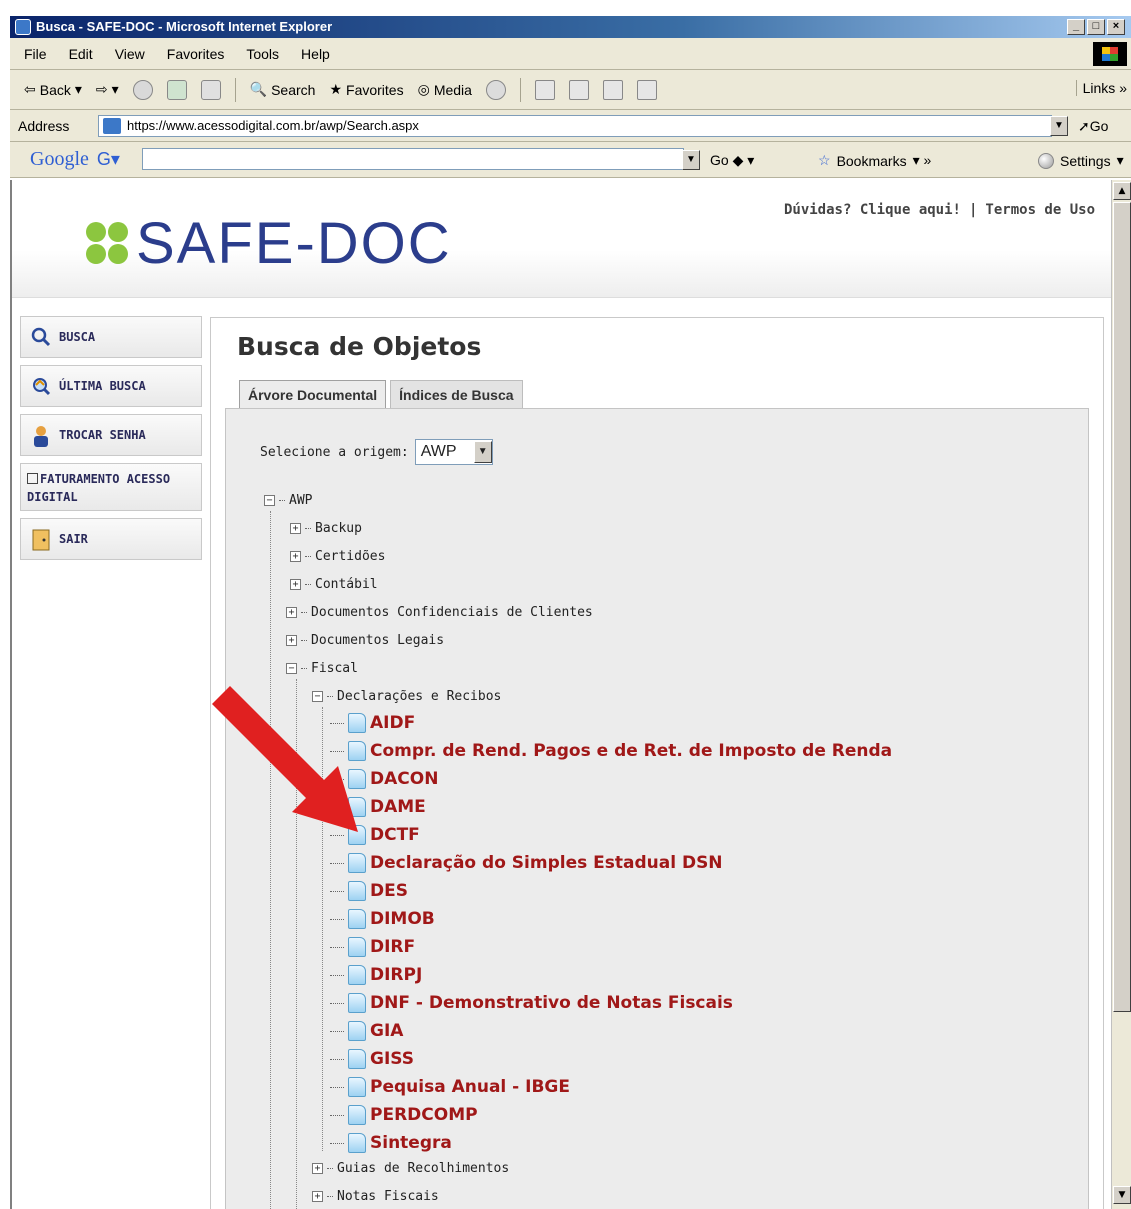  What do you see at coordinates (372, 947) in the screenshot?
I see `tree-leaf-dirf: DIRF` at bounding box center [372, 947].